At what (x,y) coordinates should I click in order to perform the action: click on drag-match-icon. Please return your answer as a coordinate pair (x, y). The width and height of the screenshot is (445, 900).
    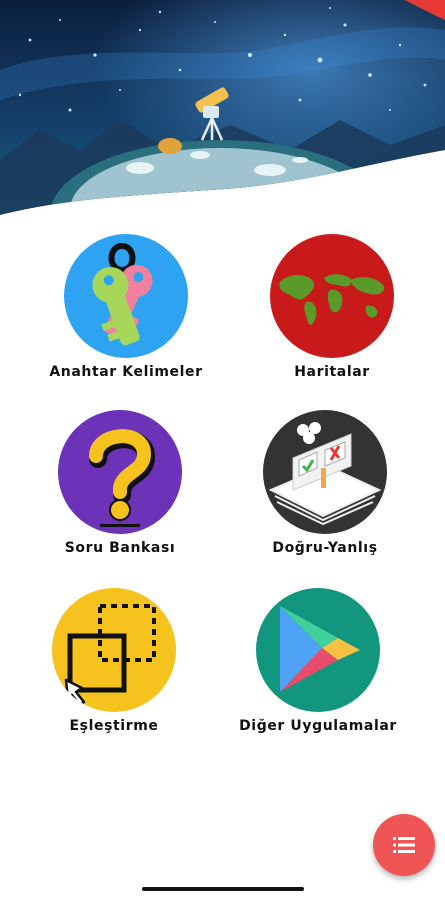
    Looking at the image, I should click on (114, 650).